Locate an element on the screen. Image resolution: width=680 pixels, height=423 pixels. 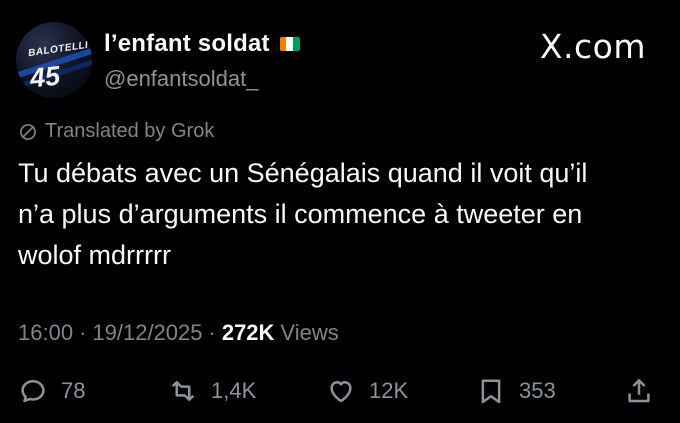
tweet-time: 16:00 is located at coordinates (45, 333).